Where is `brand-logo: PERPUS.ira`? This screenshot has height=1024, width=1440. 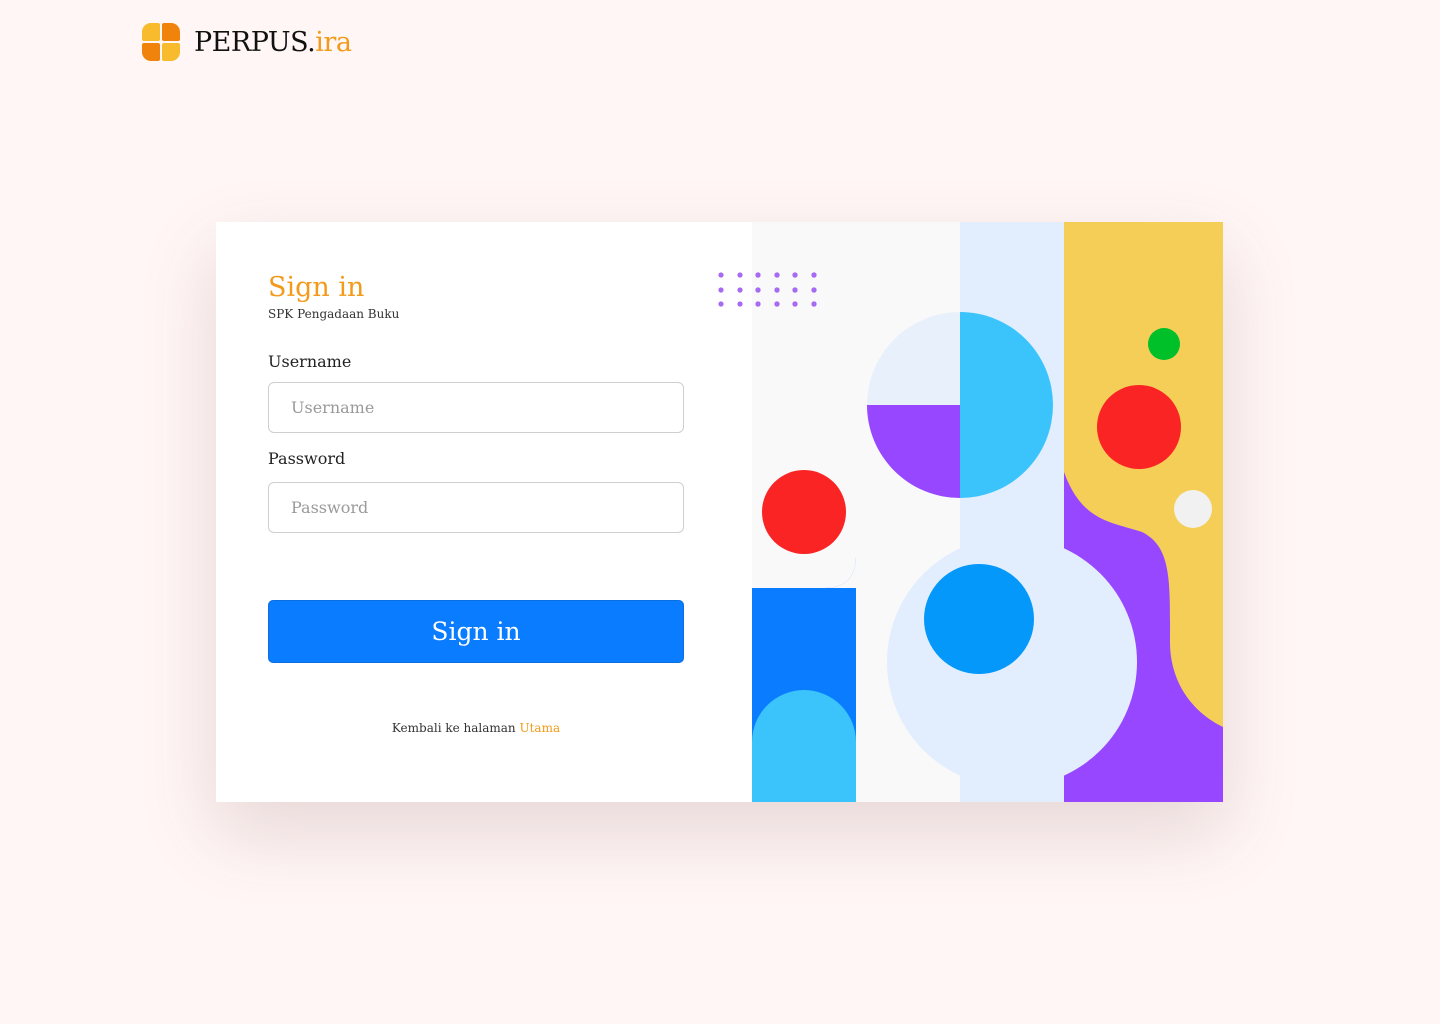 brand-logo: PERPUS.ira is located at coordinates (247, 42).